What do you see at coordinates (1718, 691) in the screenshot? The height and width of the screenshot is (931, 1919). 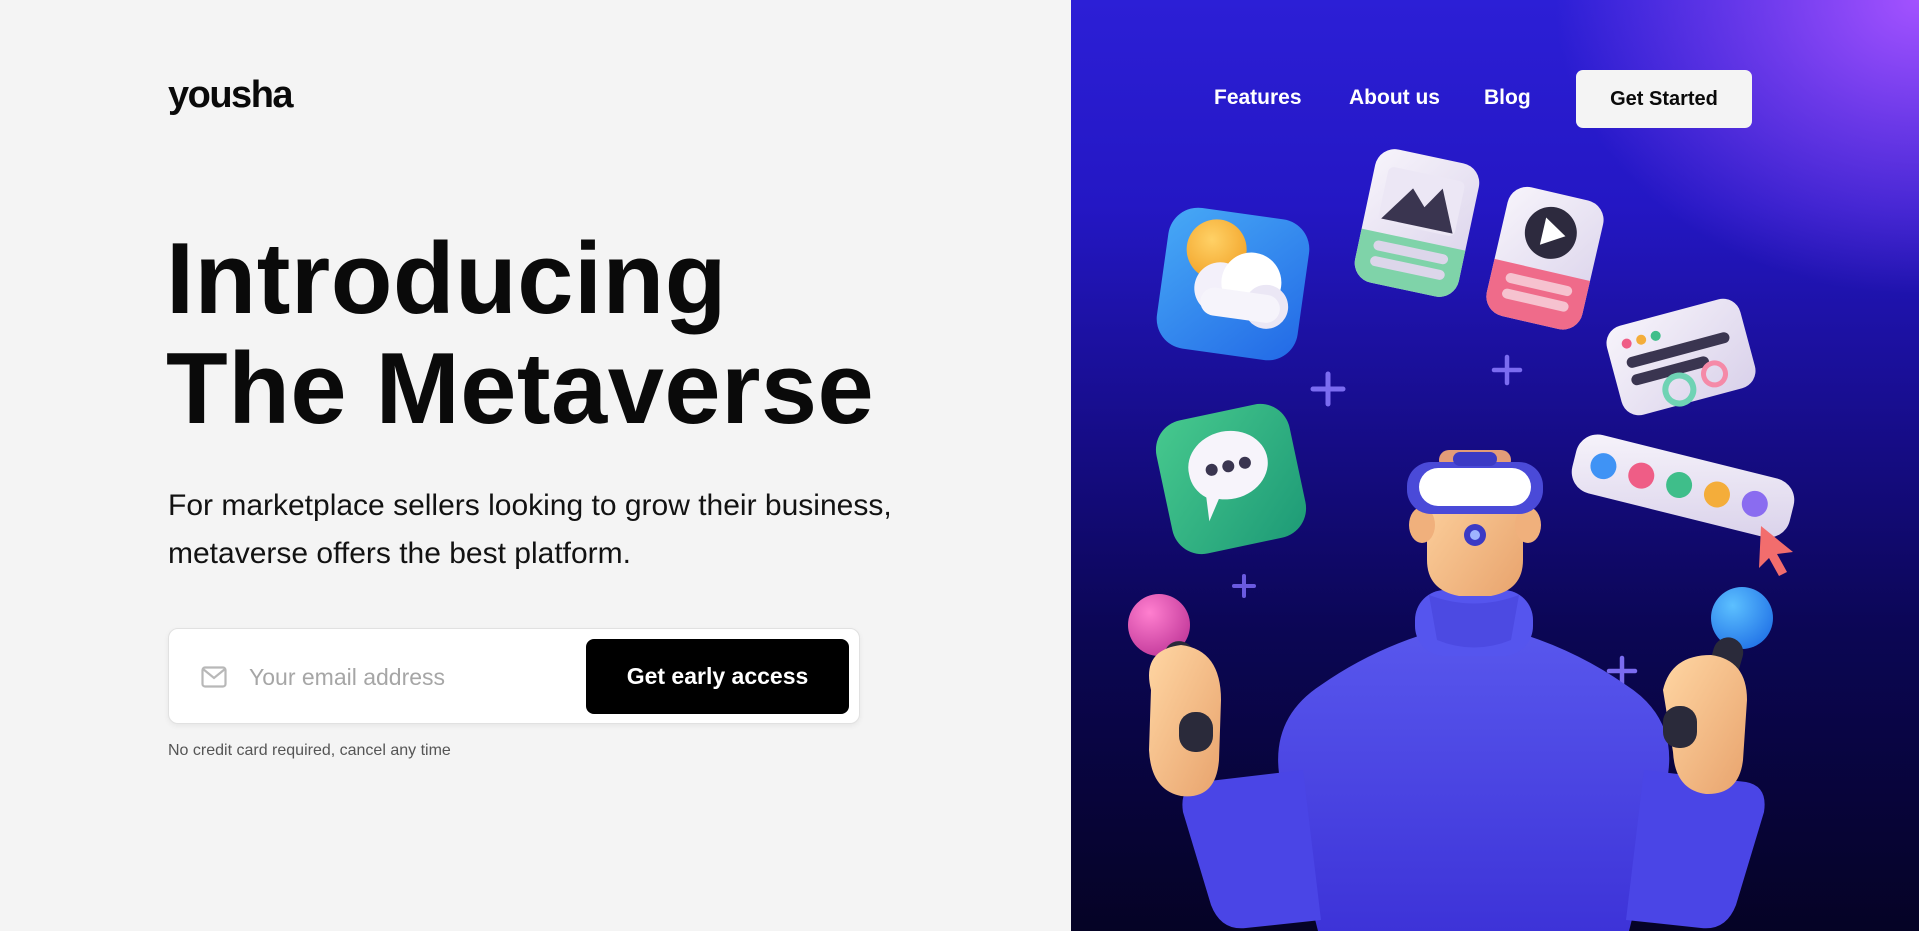 I see `right-controller` at bounding box center [1718, 691].